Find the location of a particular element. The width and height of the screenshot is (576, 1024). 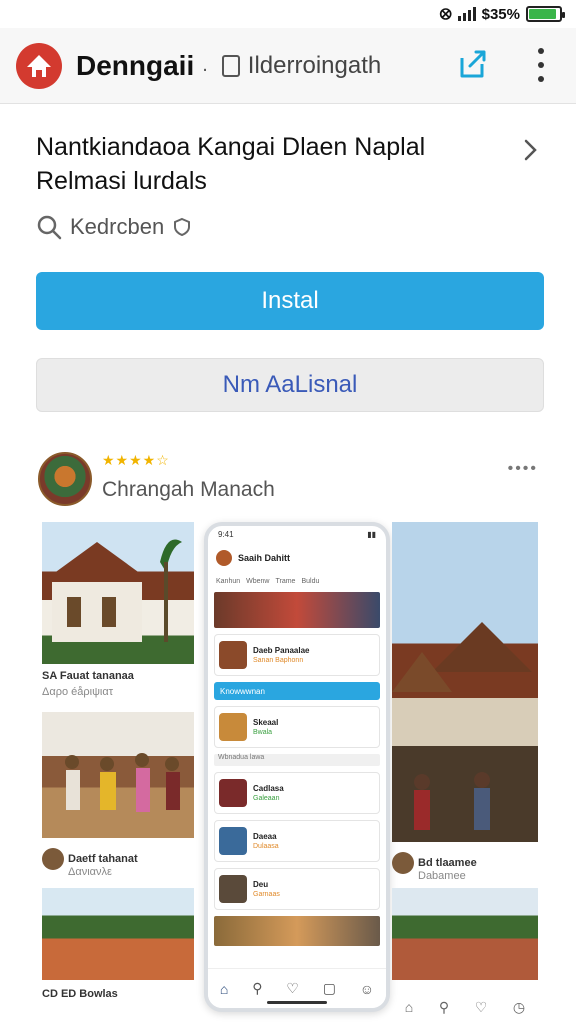

phone-card-title: Skeaal is located at coordinates (266, 722).